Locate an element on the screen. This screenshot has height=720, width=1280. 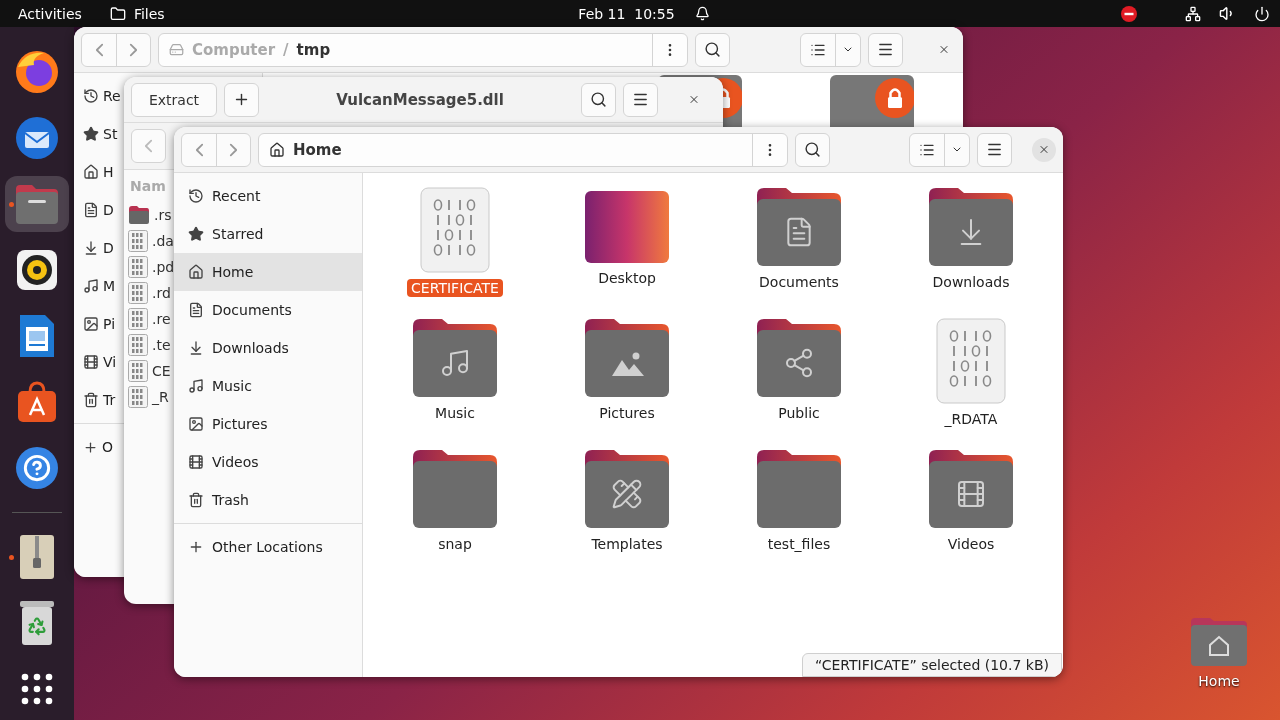
archive-icon is located at coordinates (37, 557).